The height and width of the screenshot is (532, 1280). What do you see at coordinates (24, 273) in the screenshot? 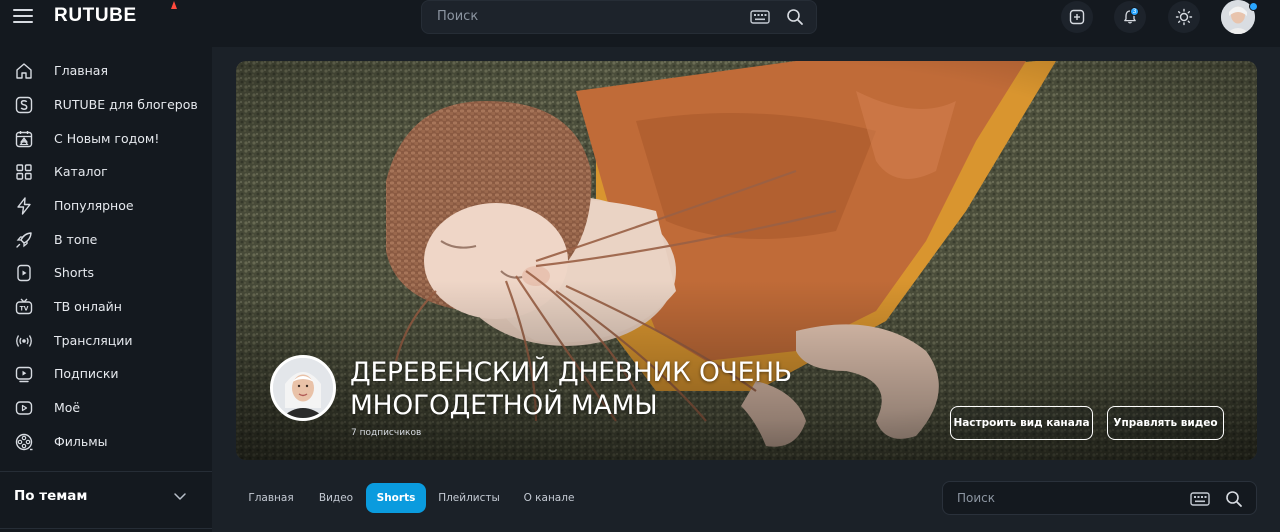
I see `shorts-icon` at bounding box center [24, 273].